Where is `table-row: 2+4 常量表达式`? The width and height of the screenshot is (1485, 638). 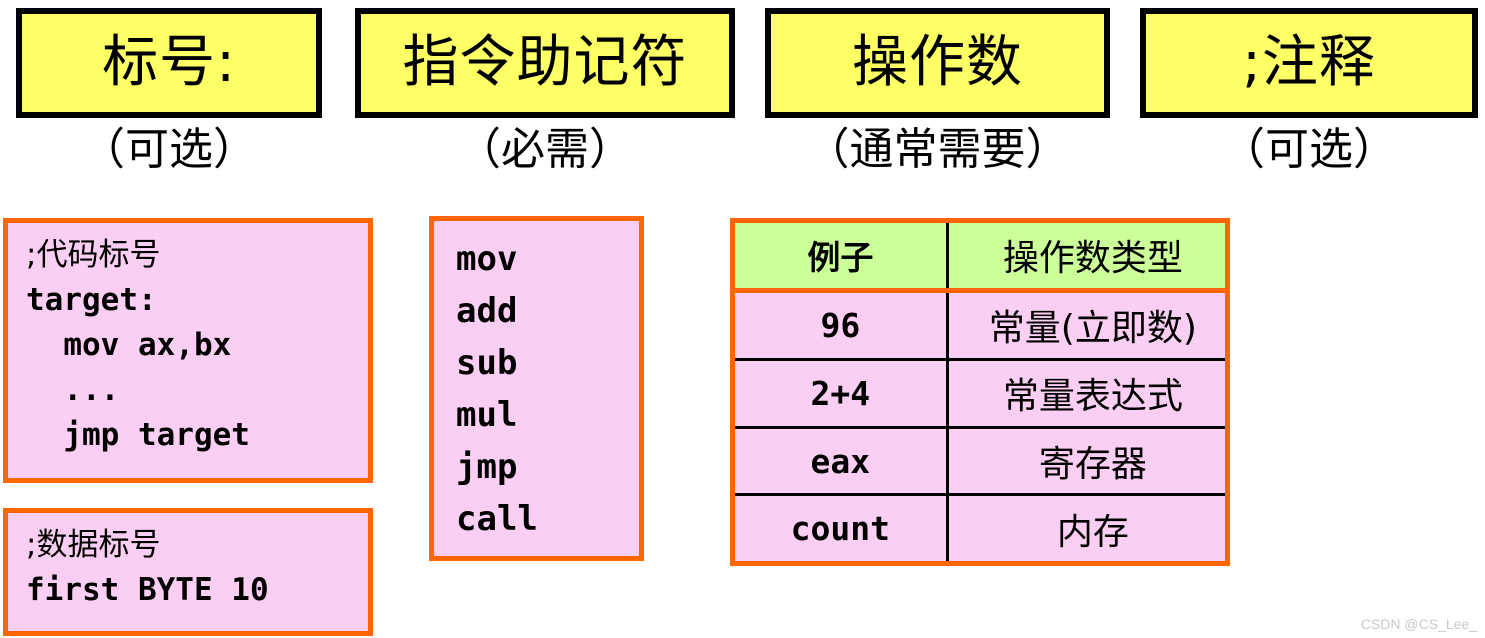 table-row: 2+4 常量表达式 is located at coordinates (980, 392).